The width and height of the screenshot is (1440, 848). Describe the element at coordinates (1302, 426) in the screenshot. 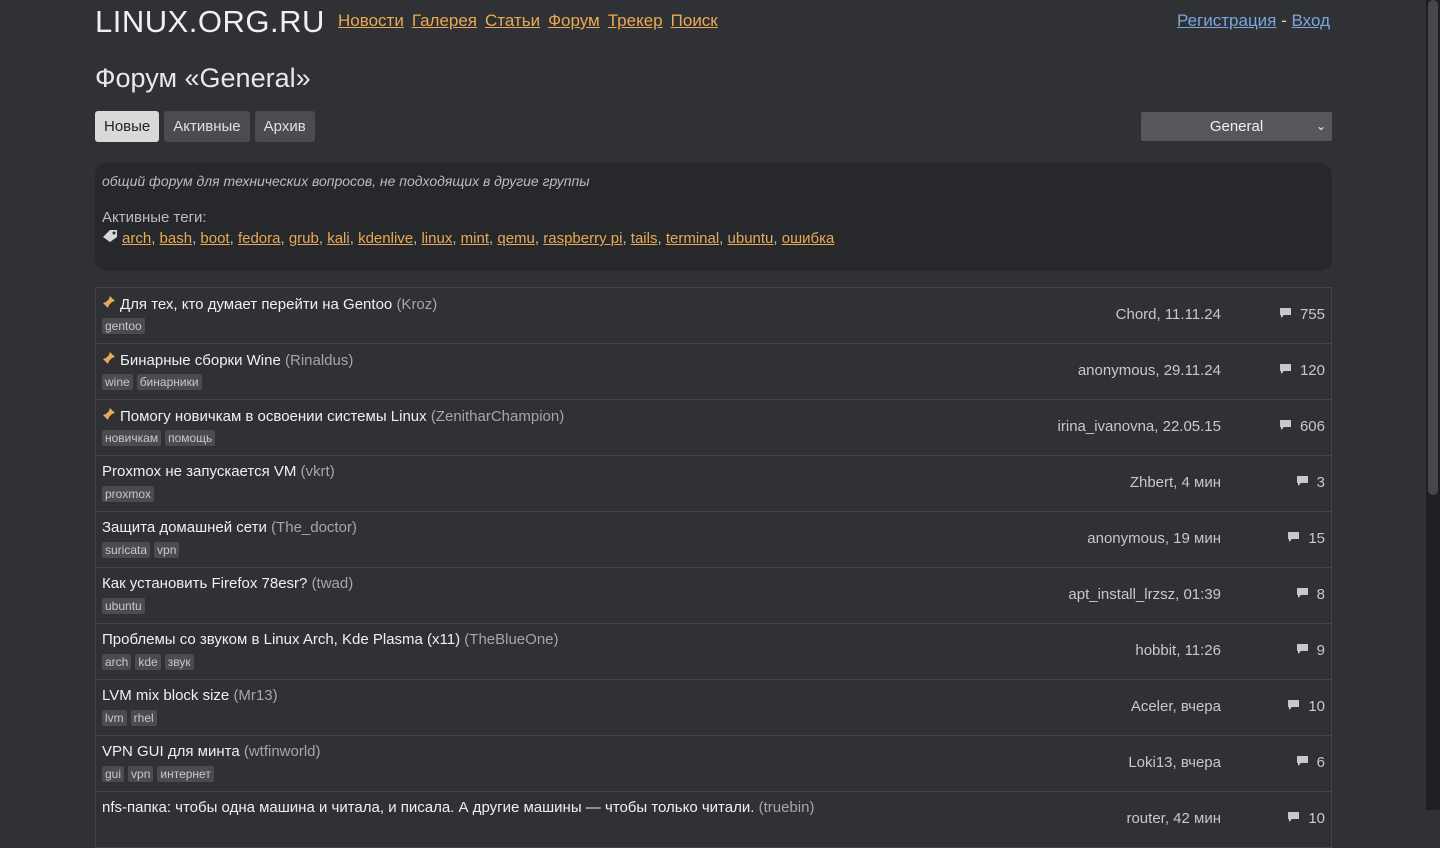

I see `reply-count: 606` at that location.